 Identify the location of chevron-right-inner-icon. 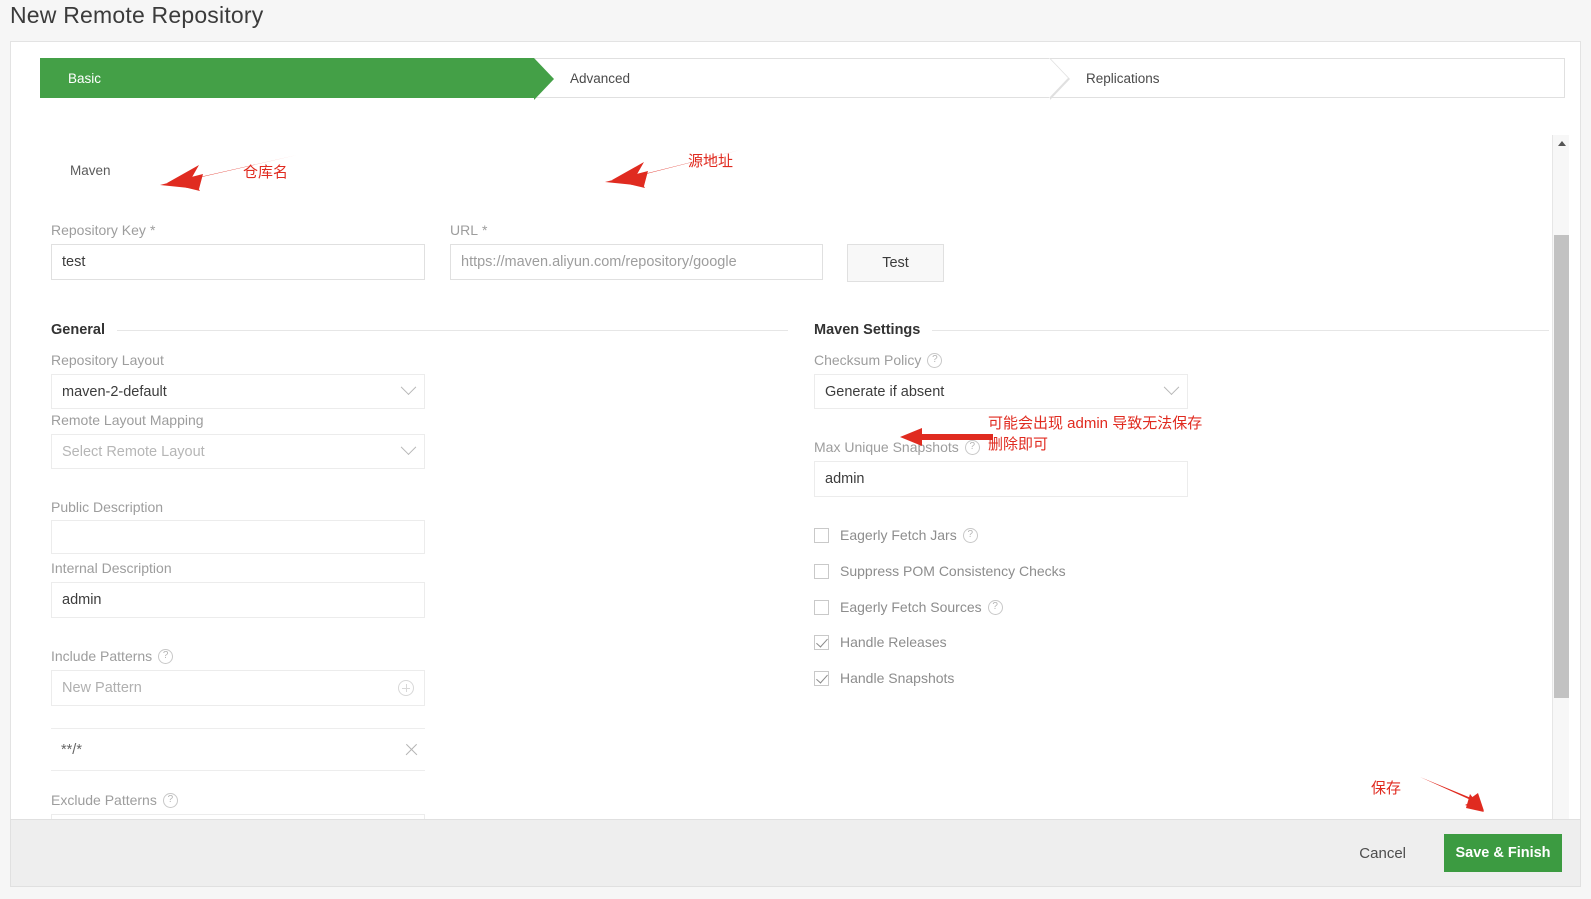
(1058, 78).